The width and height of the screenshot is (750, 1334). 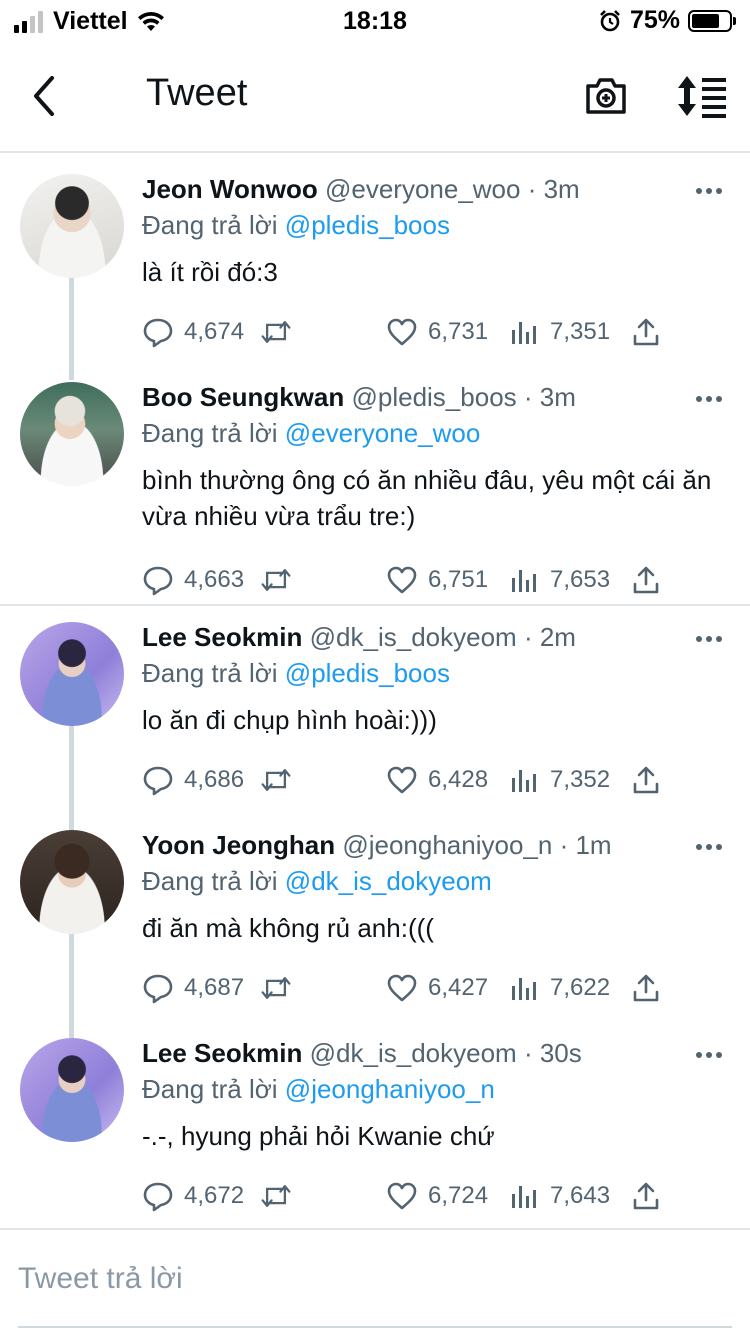 I want to click on reply-count: 4,686, so click(x=214, y=779).